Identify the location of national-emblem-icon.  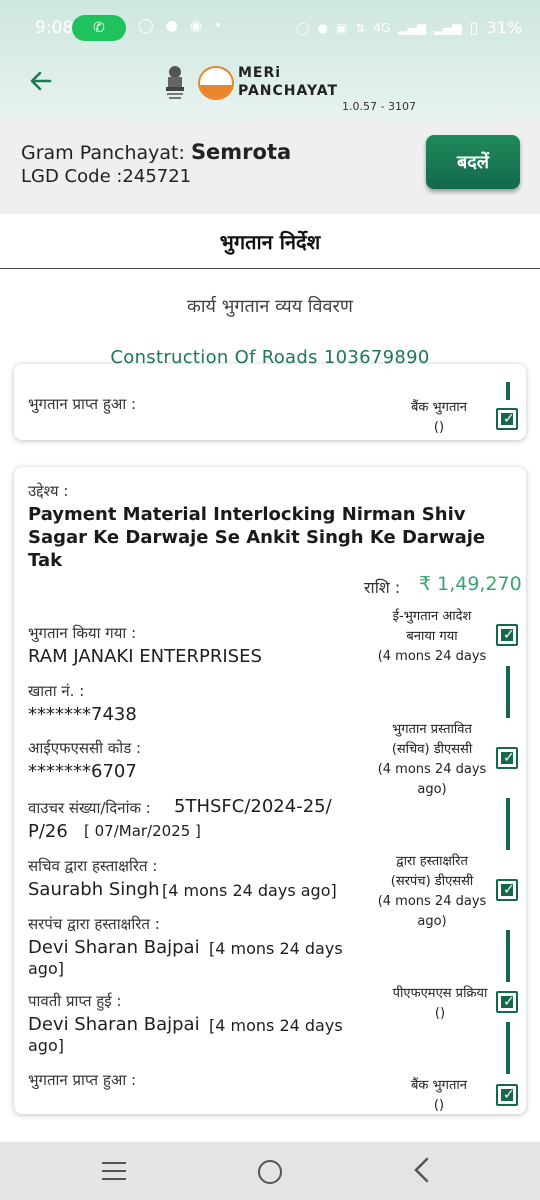
(175, 82).